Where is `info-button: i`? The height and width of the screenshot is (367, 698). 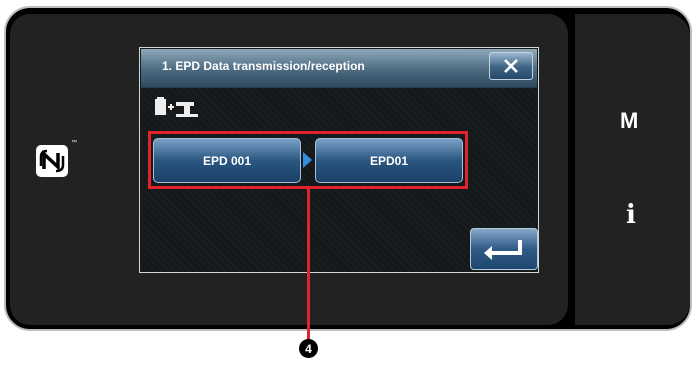
info-button: i is located at coordinates (631, 215).